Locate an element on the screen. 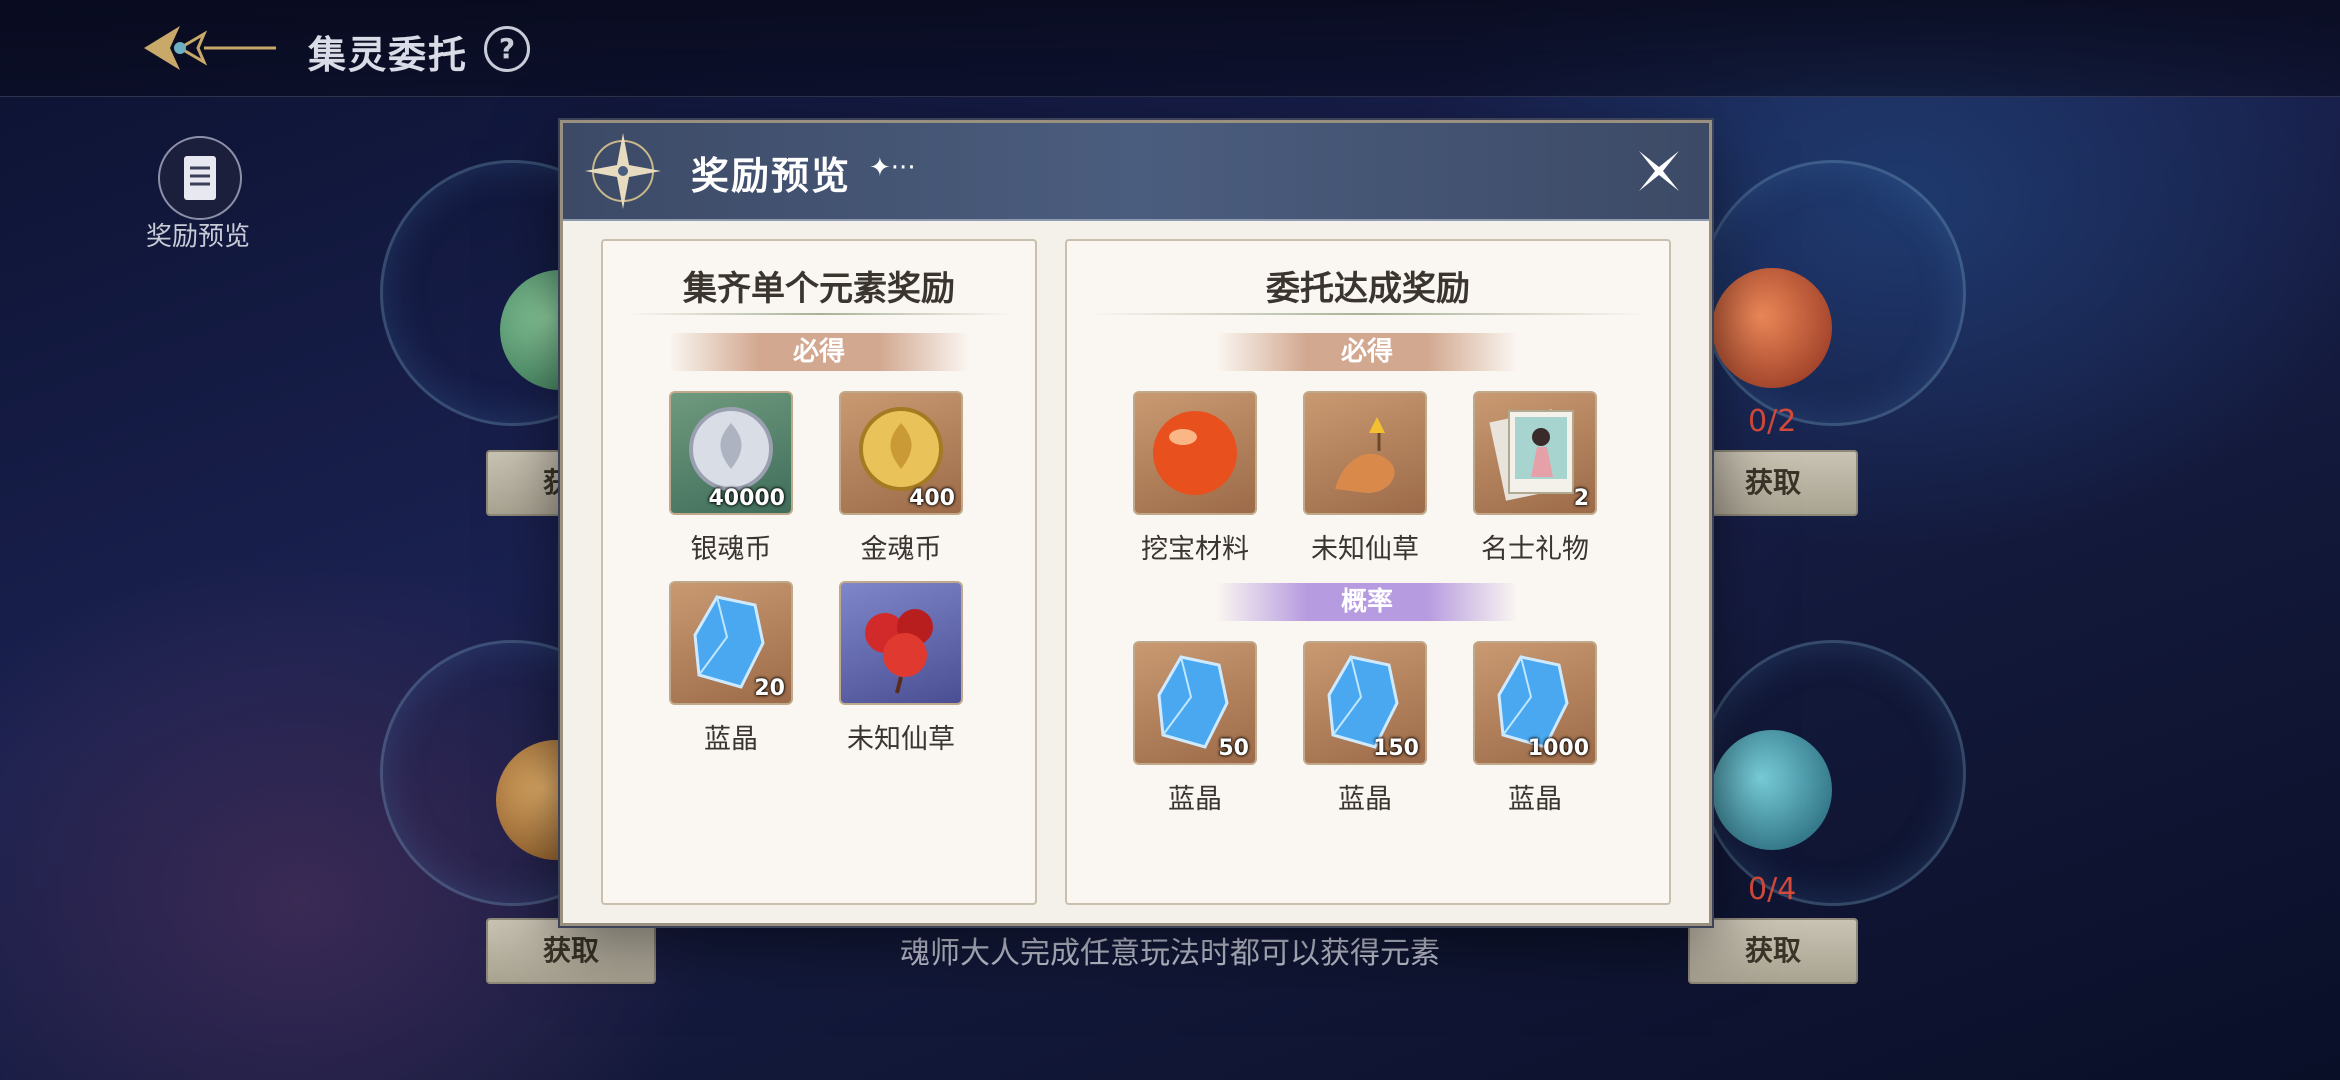  reward-preview-label: 奖励预览 is located at coordinates (197, 237).